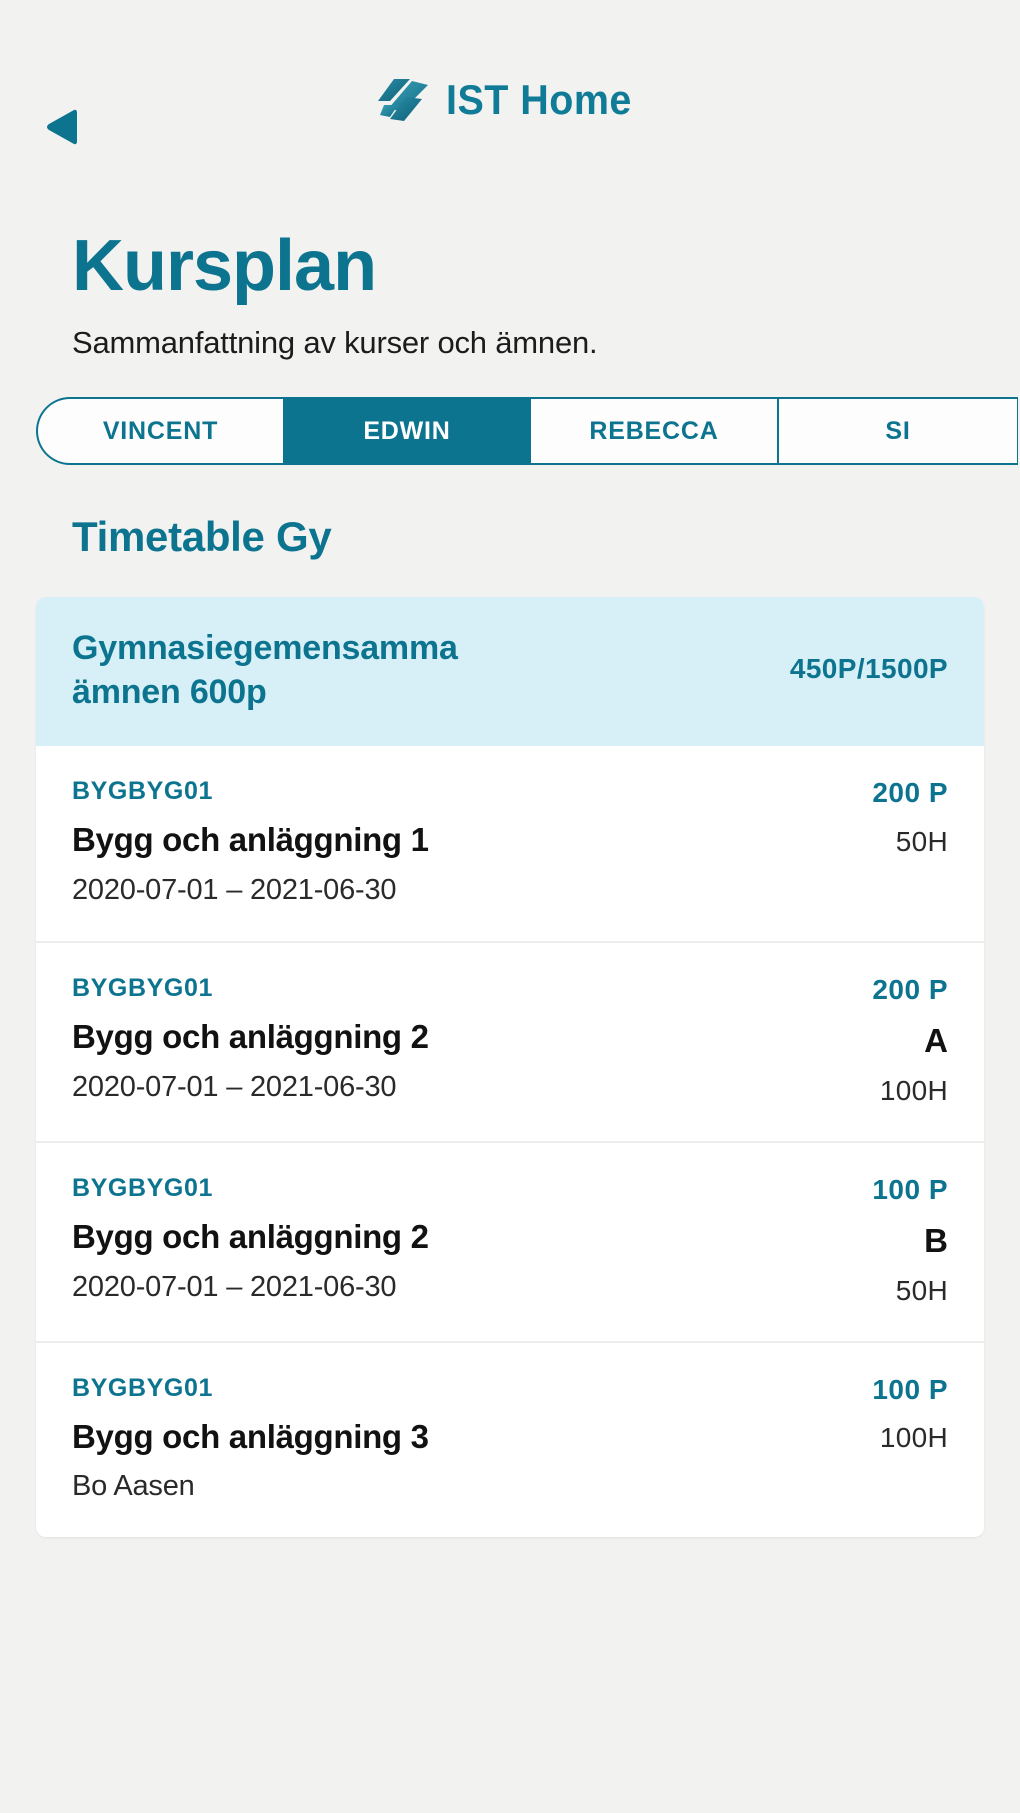 This screenshot has height=1813, width=1020. Describe the element at coordinates (910, 1240) in the screenshot. I see `course-values: 100 P B 50H` at that location.